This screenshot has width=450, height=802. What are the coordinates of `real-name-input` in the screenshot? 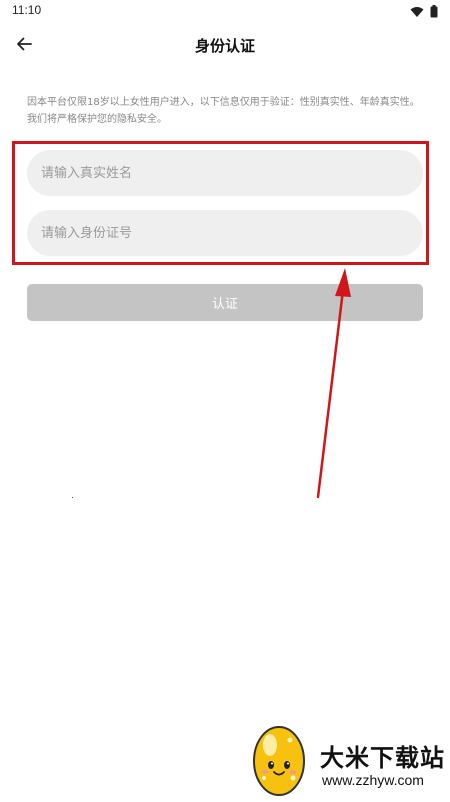 It's located at (225, 173).